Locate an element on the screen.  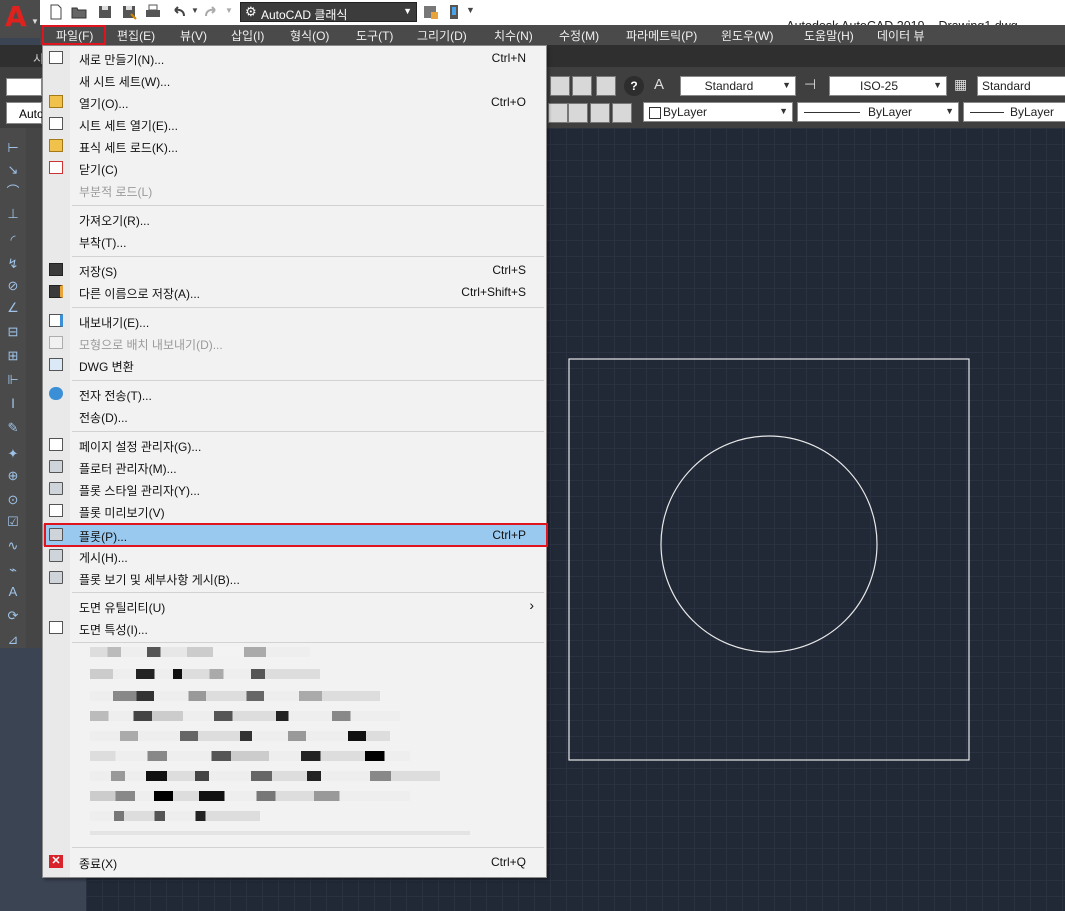
menu-view: 뷰(V) is located at coordinates (193, 35).